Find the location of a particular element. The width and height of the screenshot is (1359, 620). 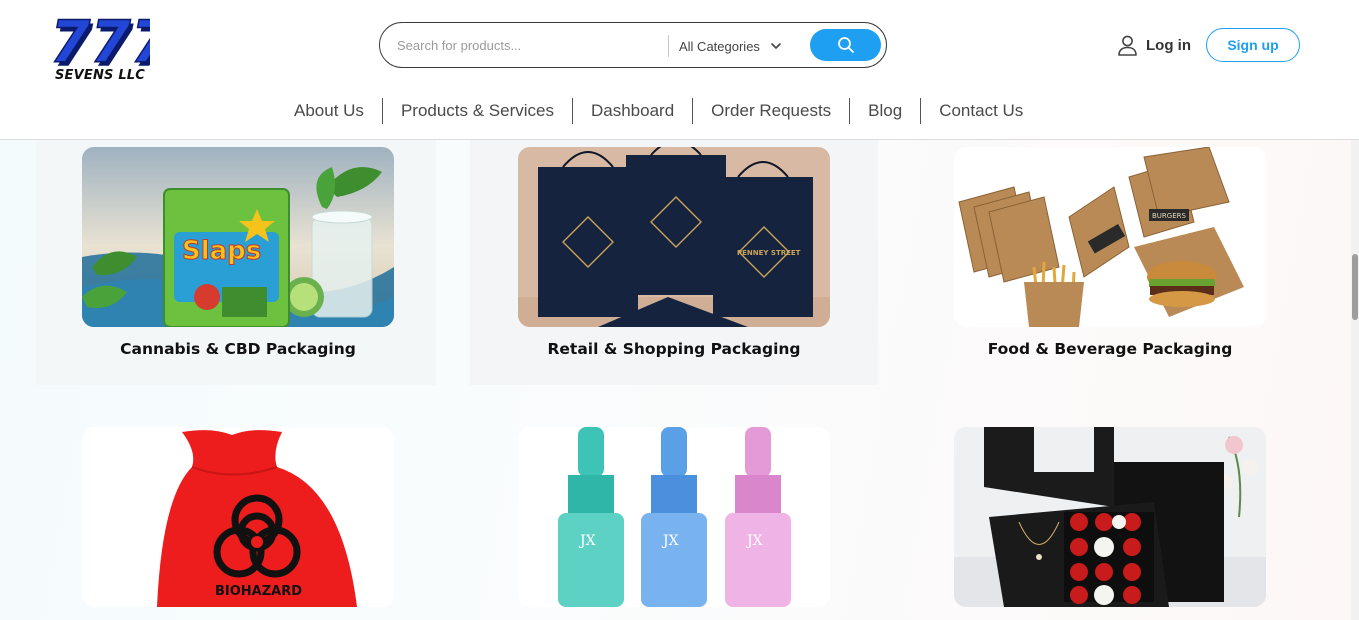

page-scrollbar-track is located at coordinates (1355, 380).